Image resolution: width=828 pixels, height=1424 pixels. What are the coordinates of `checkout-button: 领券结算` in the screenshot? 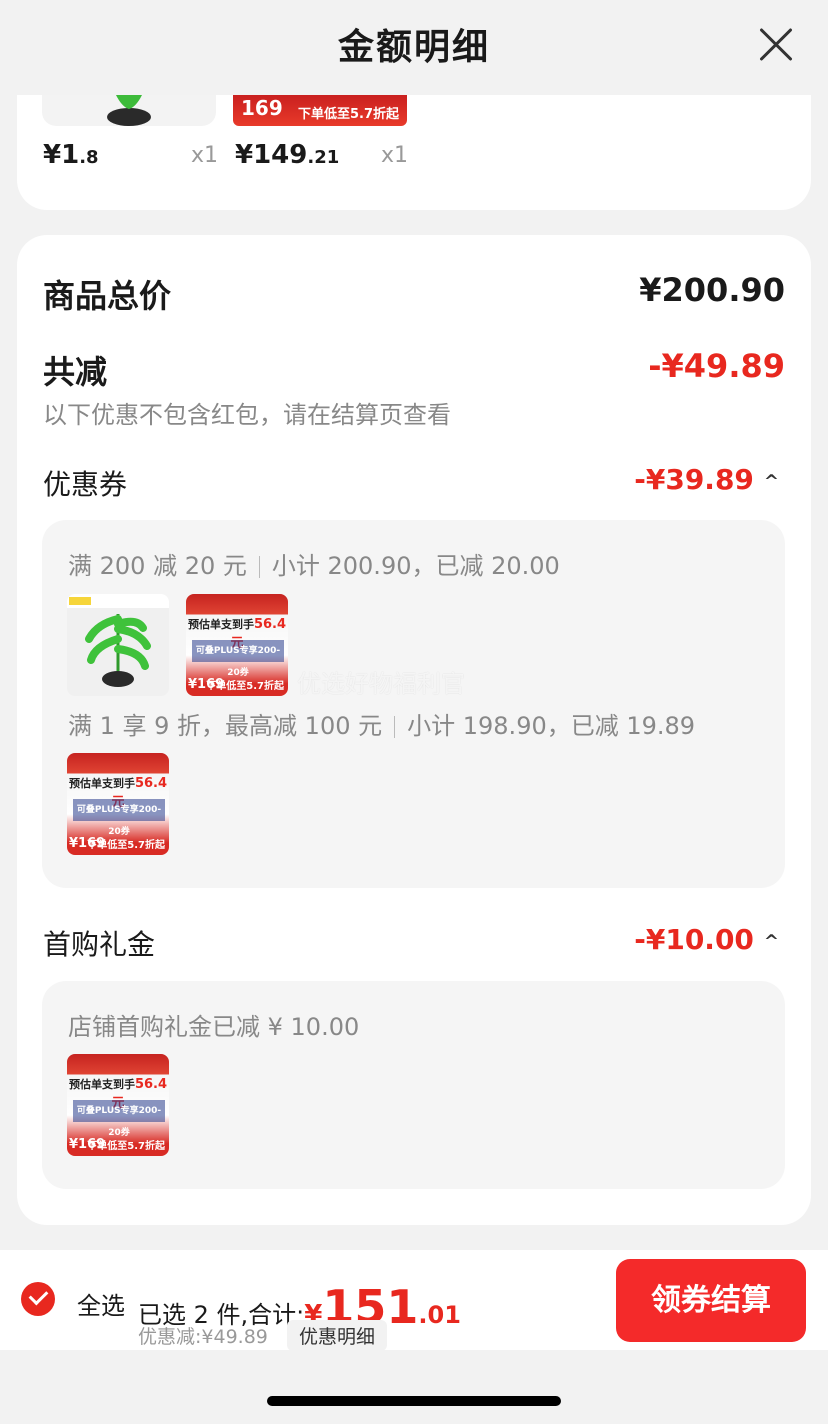 It's located at (711, 1300).